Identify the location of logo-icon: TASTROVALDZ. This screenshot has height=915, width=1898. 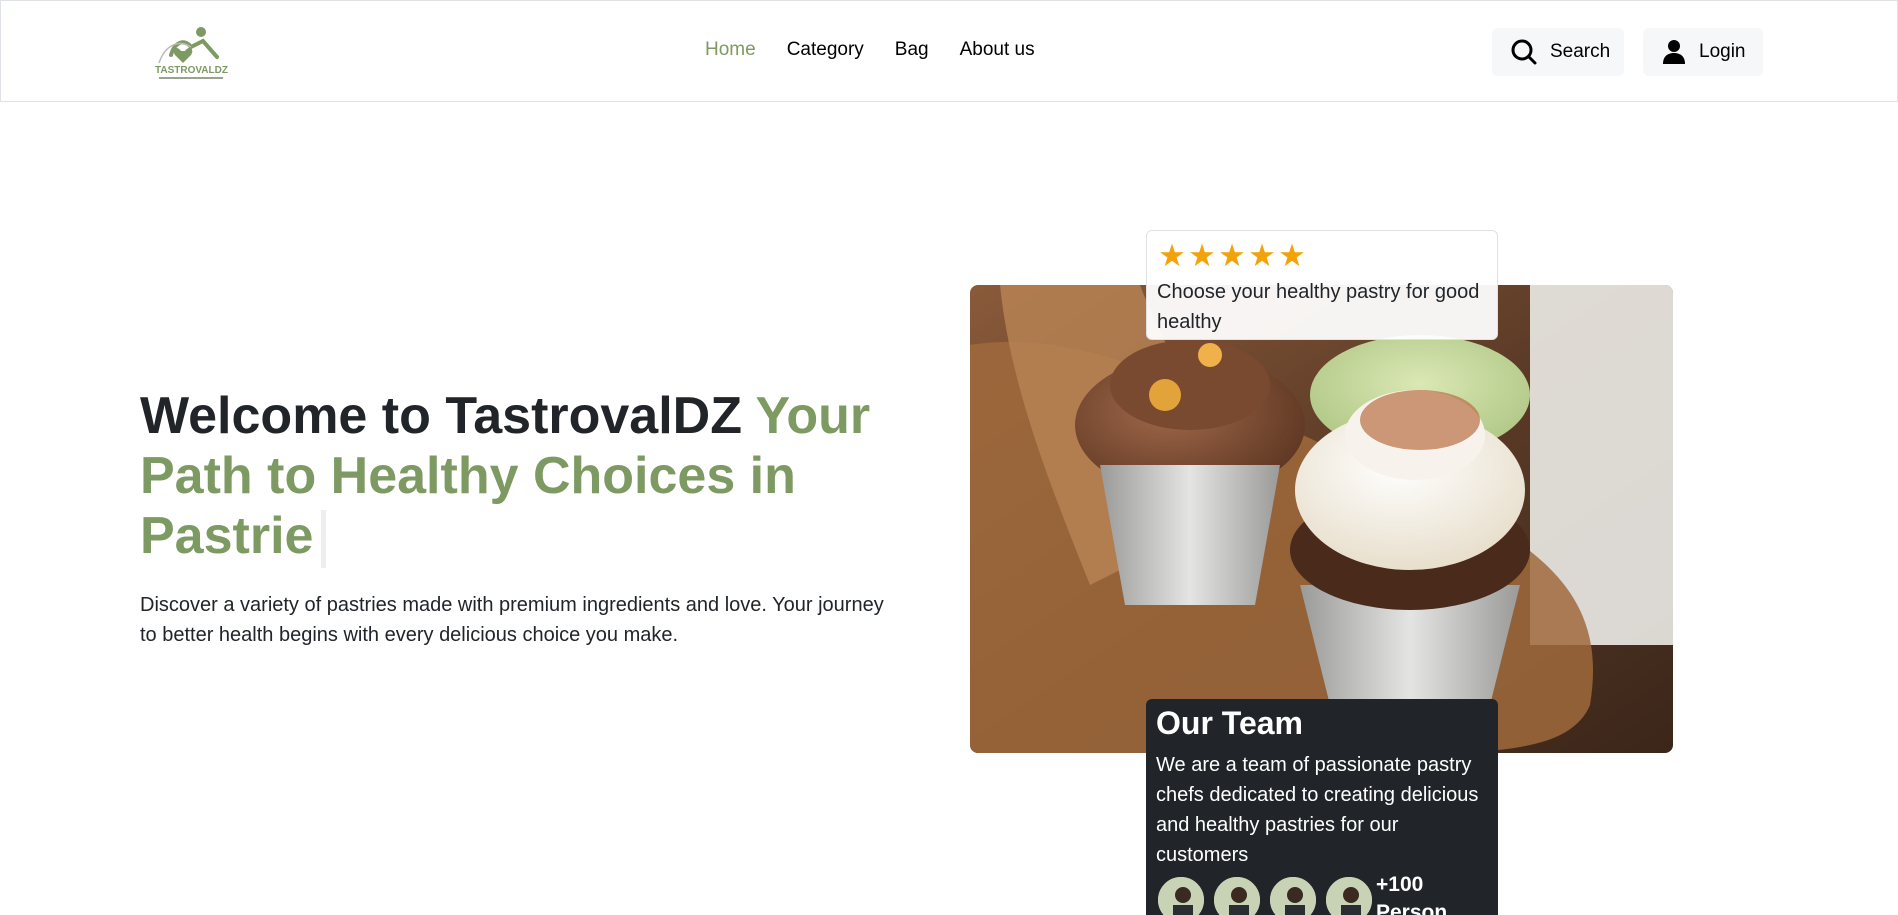
(191, 53).